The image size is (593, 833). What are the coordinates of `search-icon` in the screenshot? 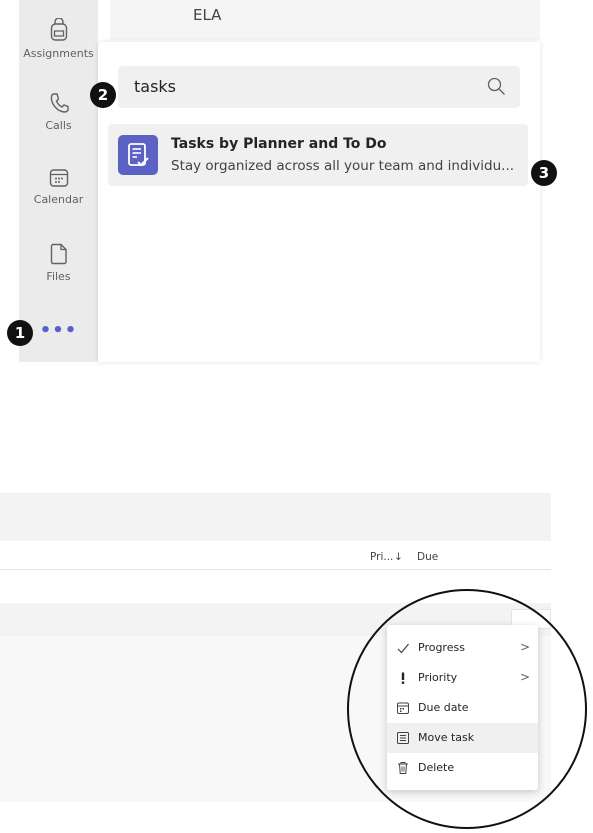 It's located at (496, 88).